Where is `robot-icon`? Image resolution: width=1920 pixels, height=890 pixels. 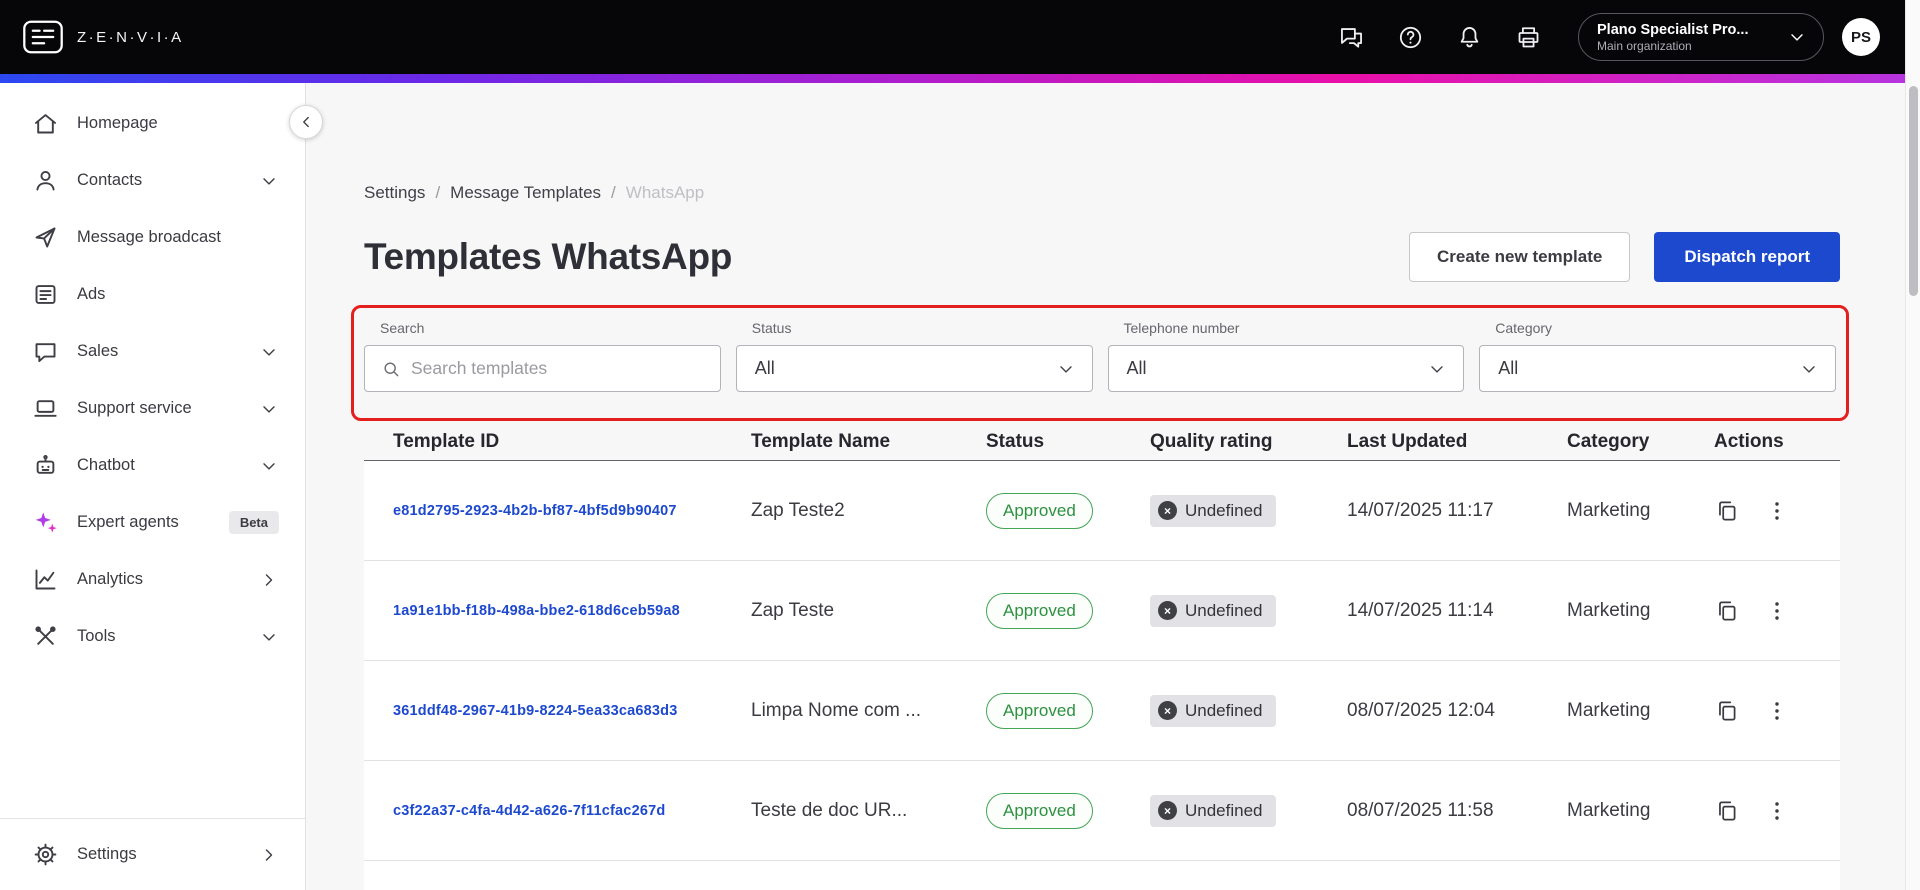 robot-icon is located at coordinates (45, 465).